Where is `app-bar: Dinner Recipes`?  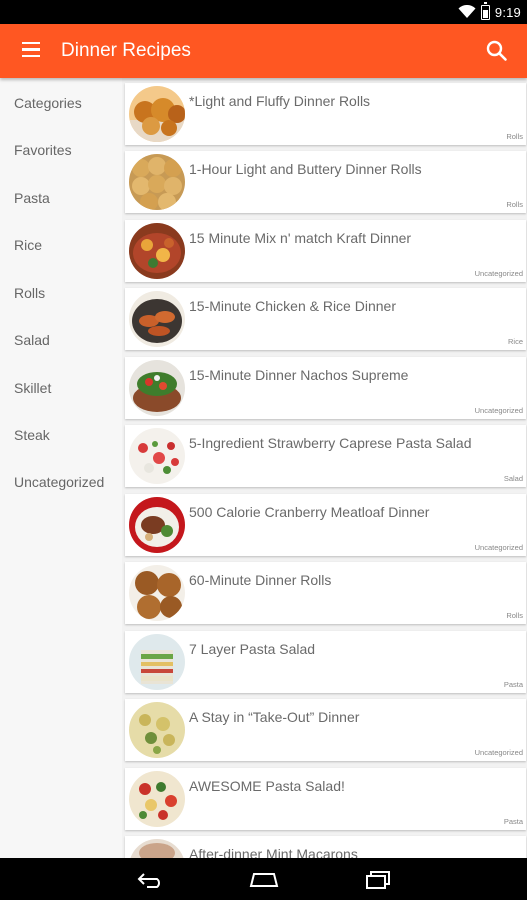
app-bar: Dinner Recipes is located at coordinates (263, 51).